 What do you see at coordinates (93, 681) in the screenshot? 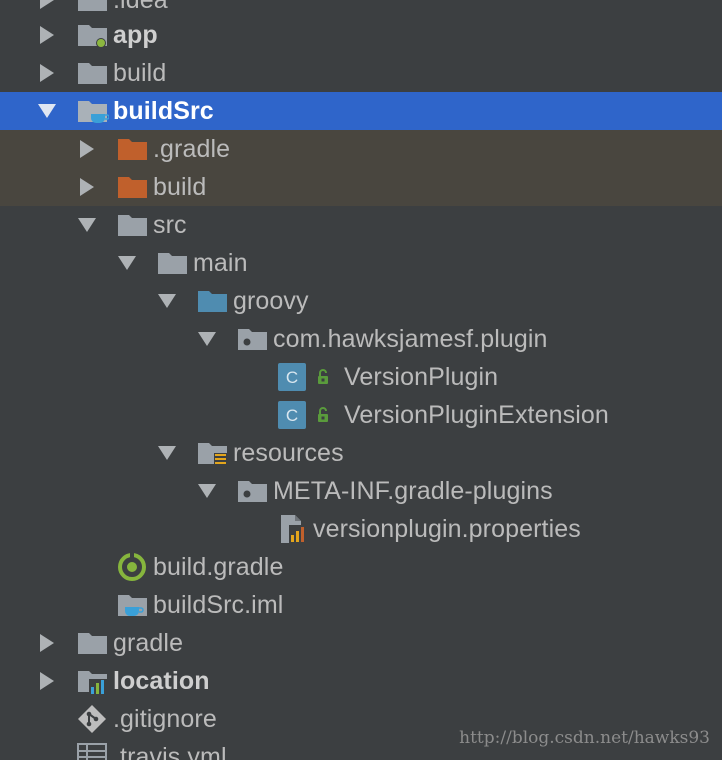
I see `chart-folder-icon` at bounding box center [93, 681].